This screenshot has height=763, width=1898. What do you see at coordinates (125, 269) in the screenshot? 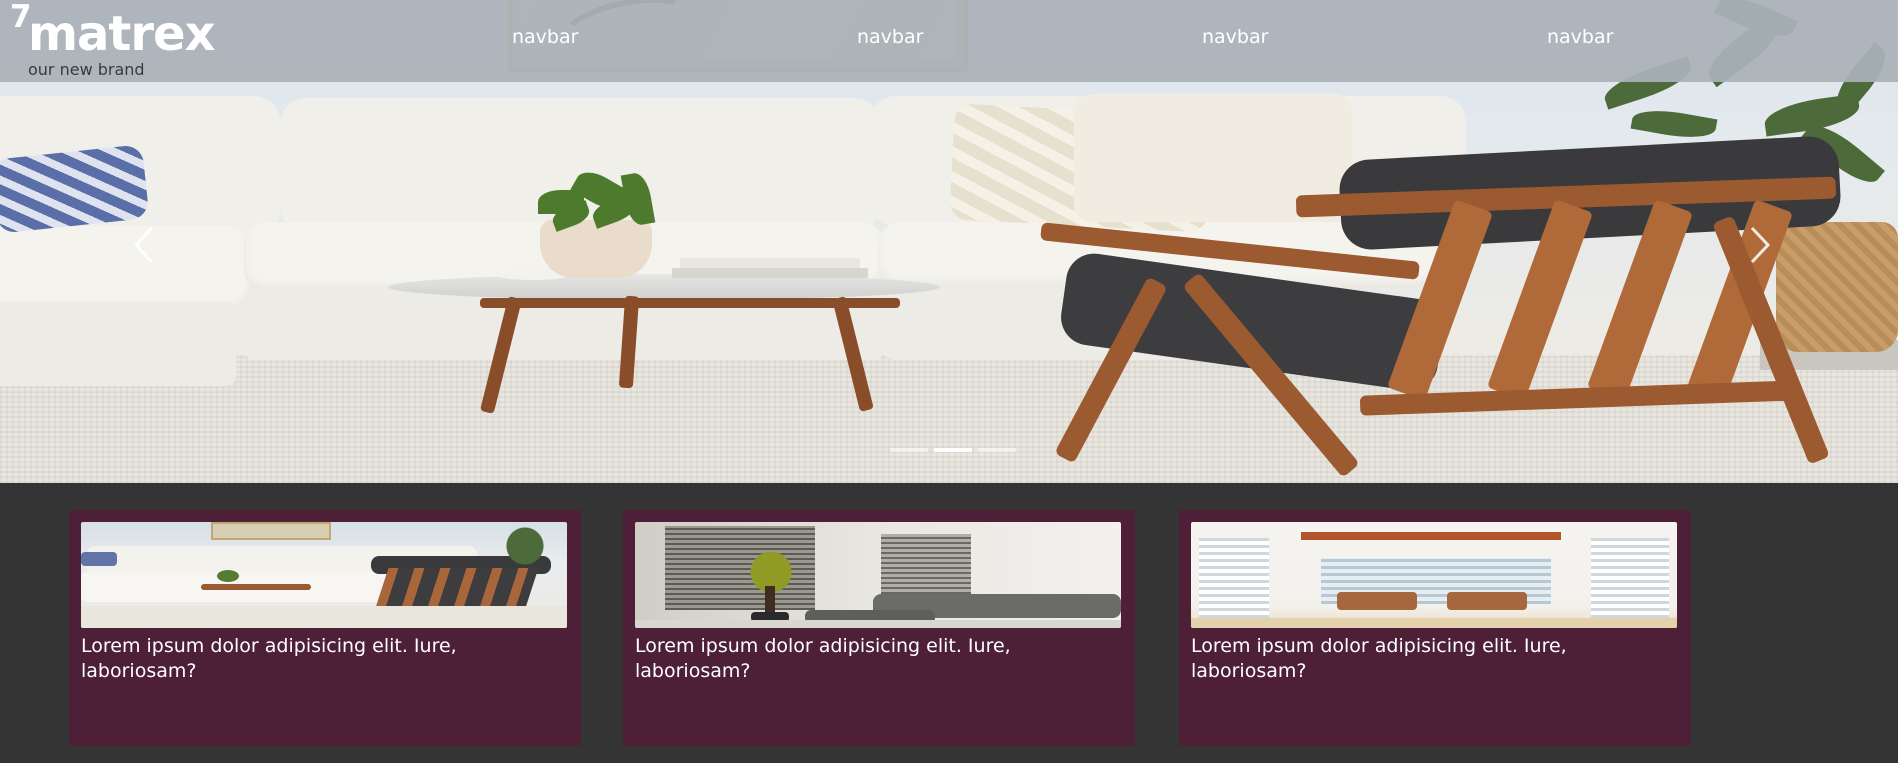
I see `sofa-seat` at bounding box center [125, 269].